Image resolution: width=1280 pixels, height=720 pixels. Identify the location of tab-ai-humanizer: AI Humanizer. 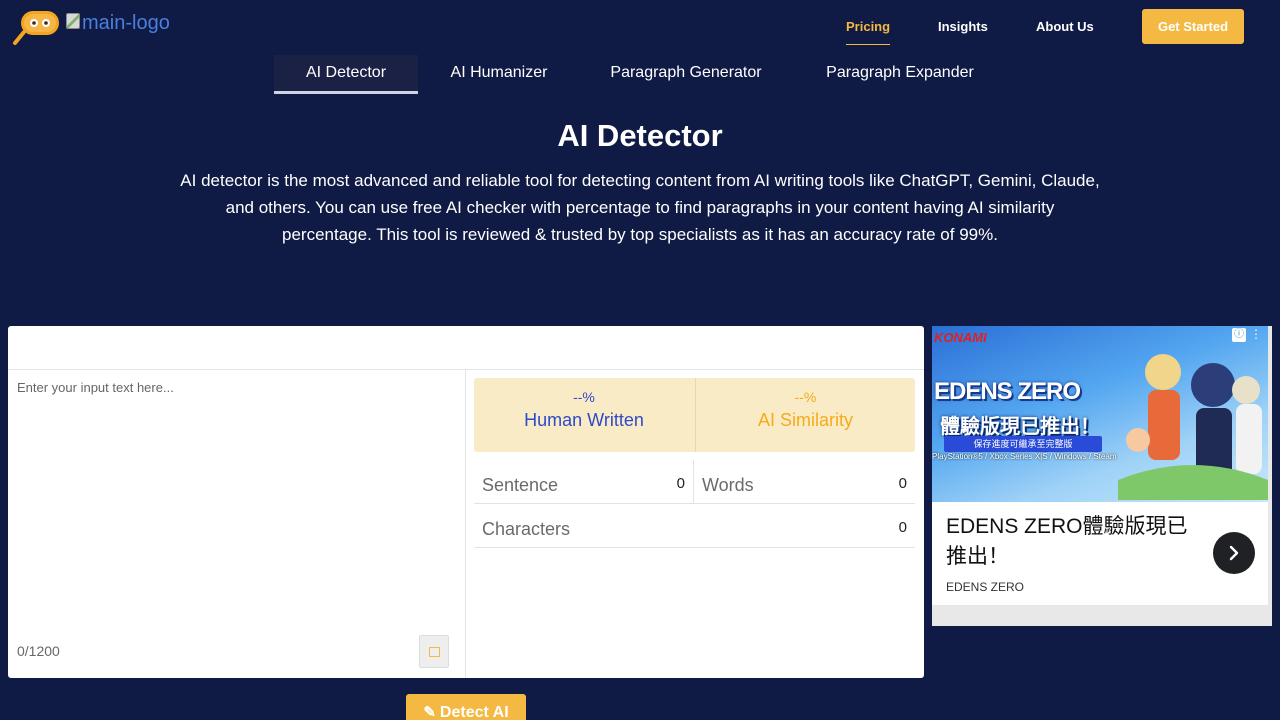
(499, 74).